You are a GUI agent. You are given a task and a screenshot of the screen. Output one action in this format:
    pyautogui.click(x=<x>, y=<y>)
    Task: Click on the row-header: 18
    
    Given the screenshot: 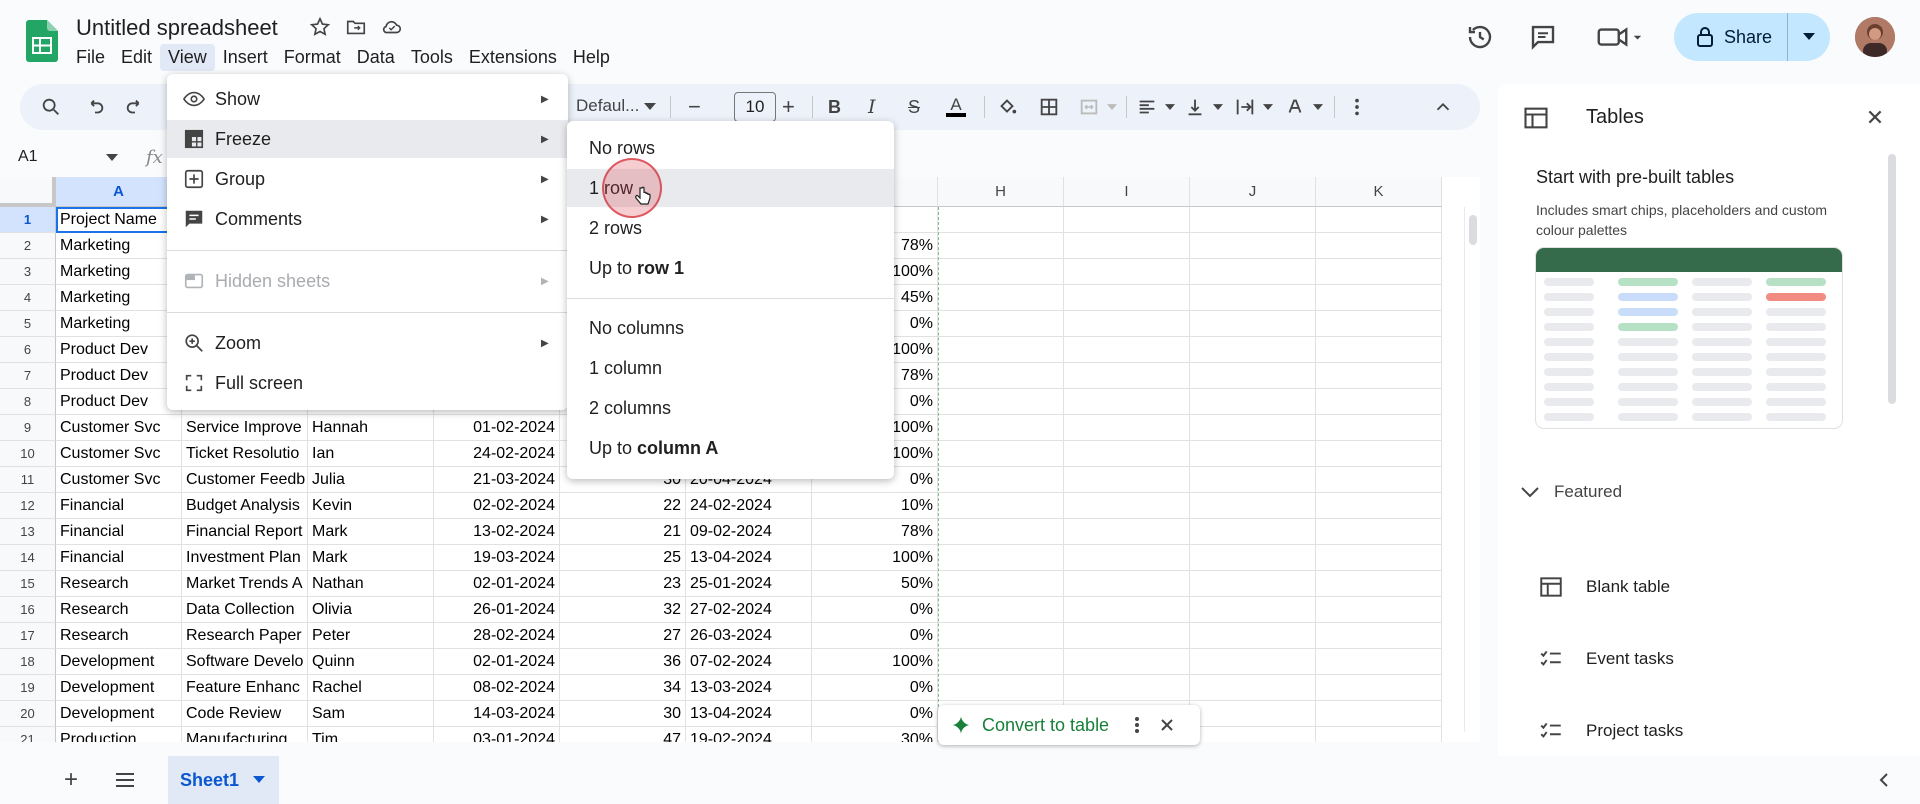 What is the action you would take?
    pyautogui.click(x=28, y=662)
    